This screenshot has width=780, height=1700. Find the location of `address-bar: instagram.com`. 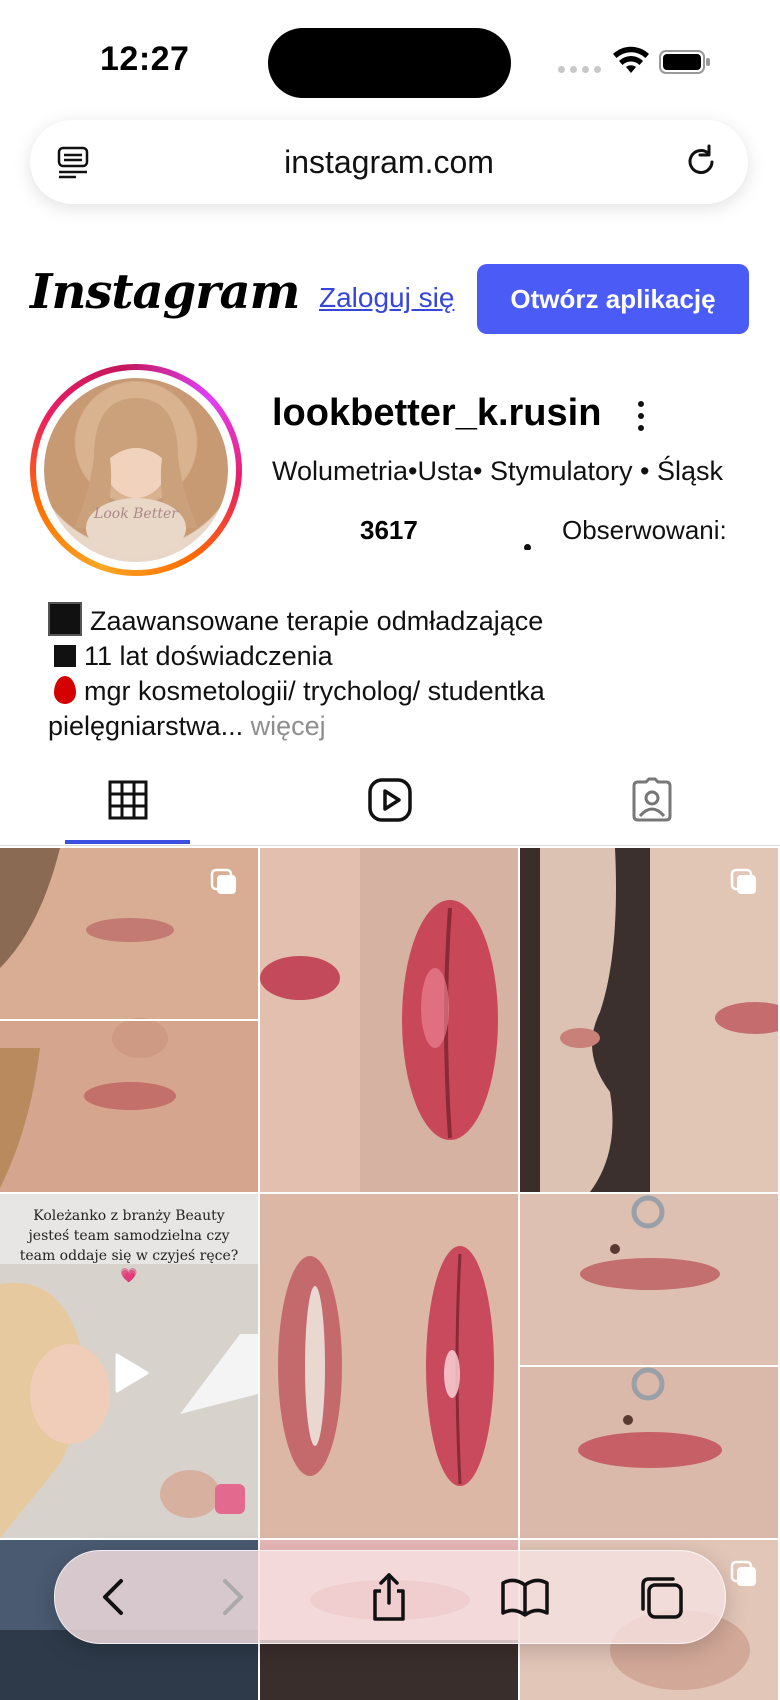

address-bar: instagram.com is located at coordinates (389, 162).